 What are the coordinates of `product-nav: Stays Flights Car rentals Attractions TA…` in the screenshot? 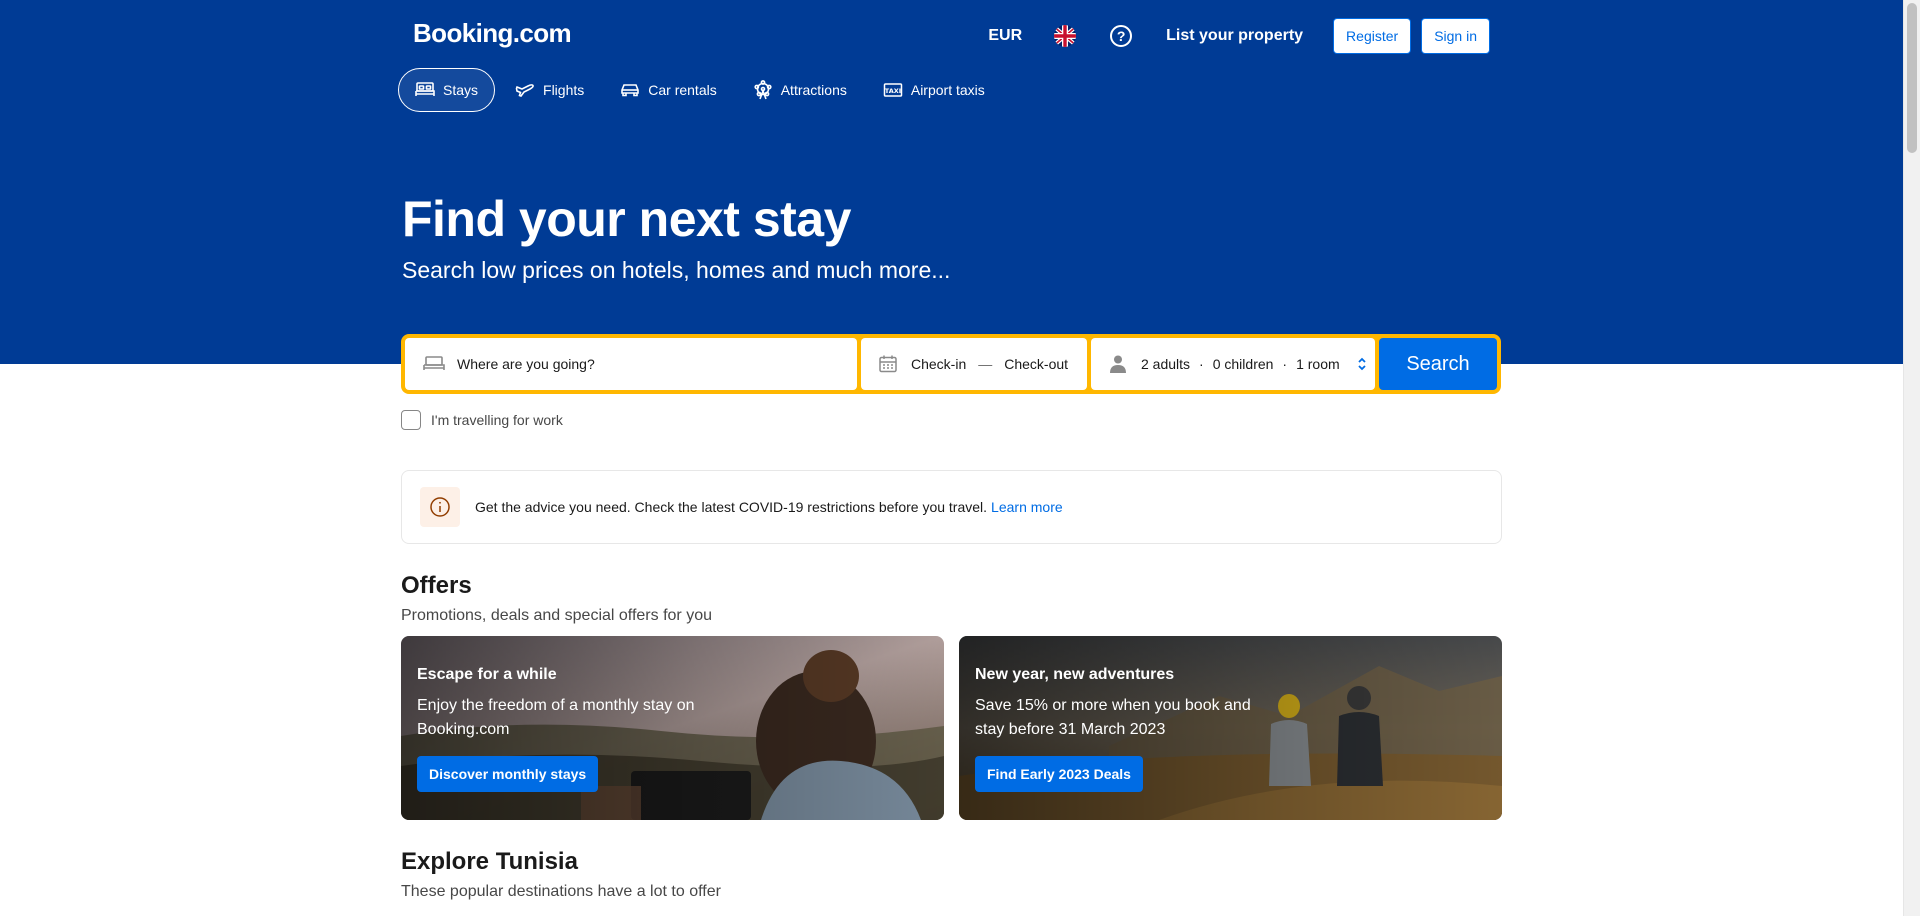 It's located at (701, 90).